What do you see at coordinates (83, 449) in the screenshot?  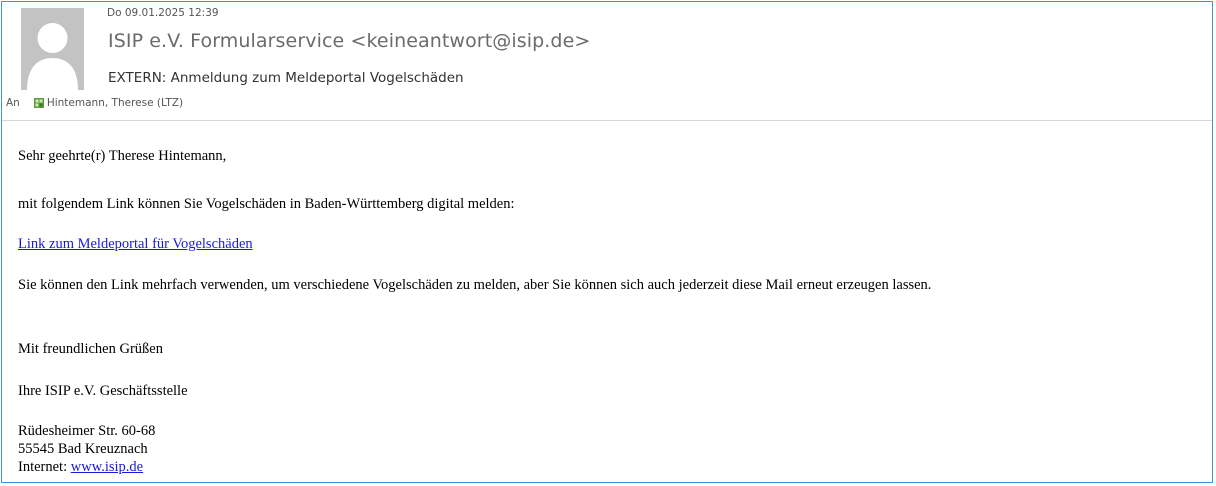 I see `address-city: 55545 Bad Kreuznach` at bounding box center [83, 449].